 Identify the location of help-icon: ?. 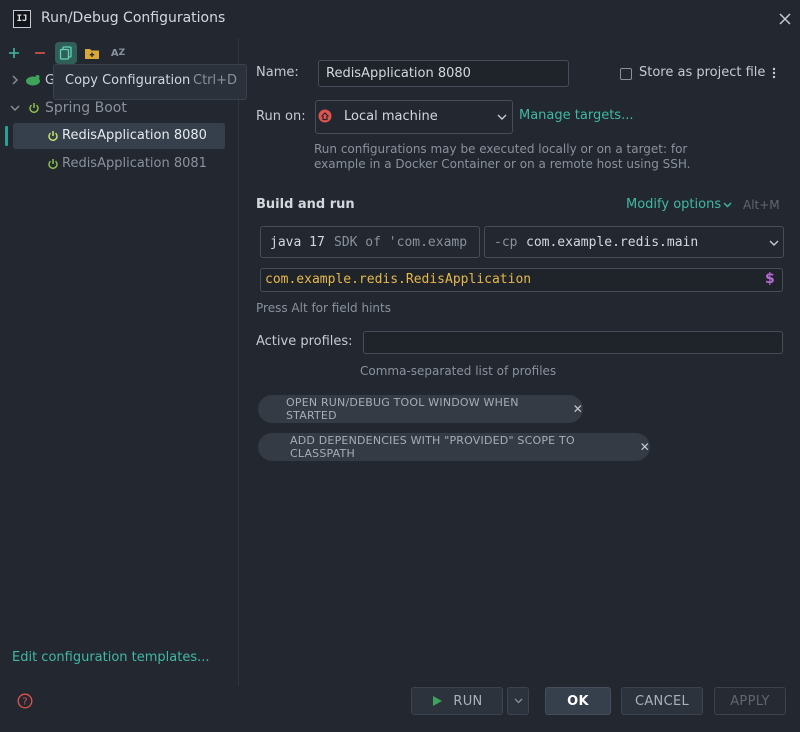
(25, 701).